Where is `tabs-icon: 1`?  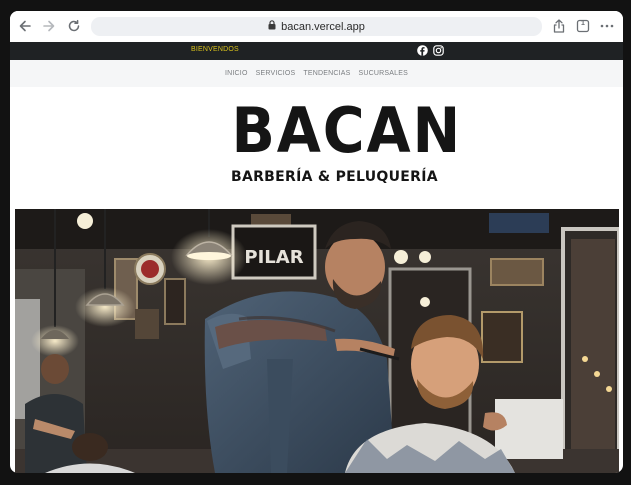
tabs-icon: 1 is located at coordinates (583, 26).